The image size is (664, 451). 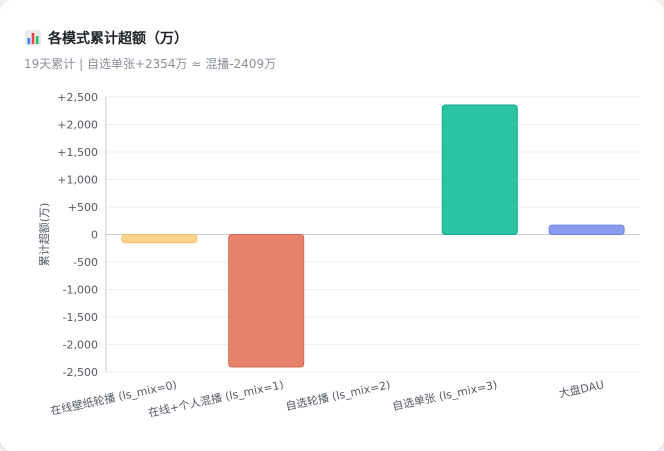 I want to click on y-tick-label: +1,000, so click(x=77, y=180).